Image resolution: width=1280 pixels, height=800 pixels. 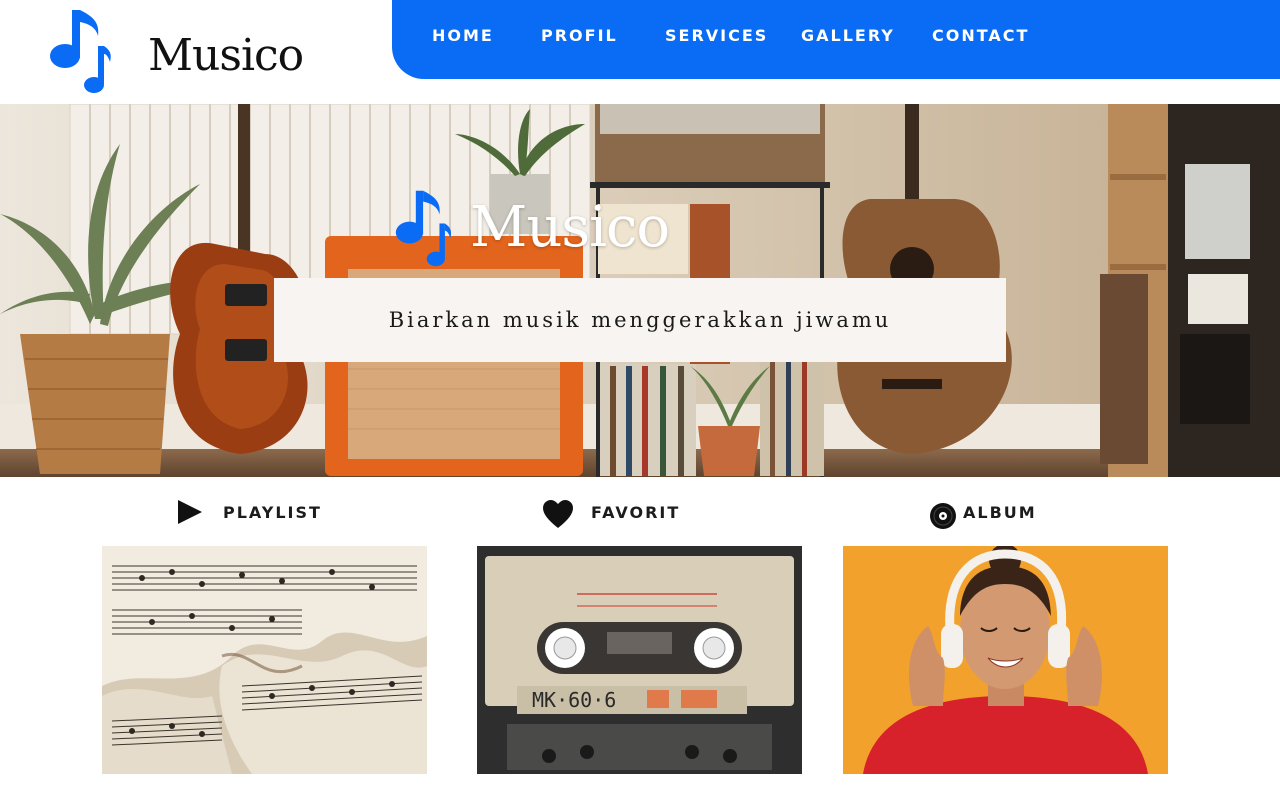 I want to click on hero-tagline: Biarkan musik menggerakkan jiwamu, so click(x=640, y=320).